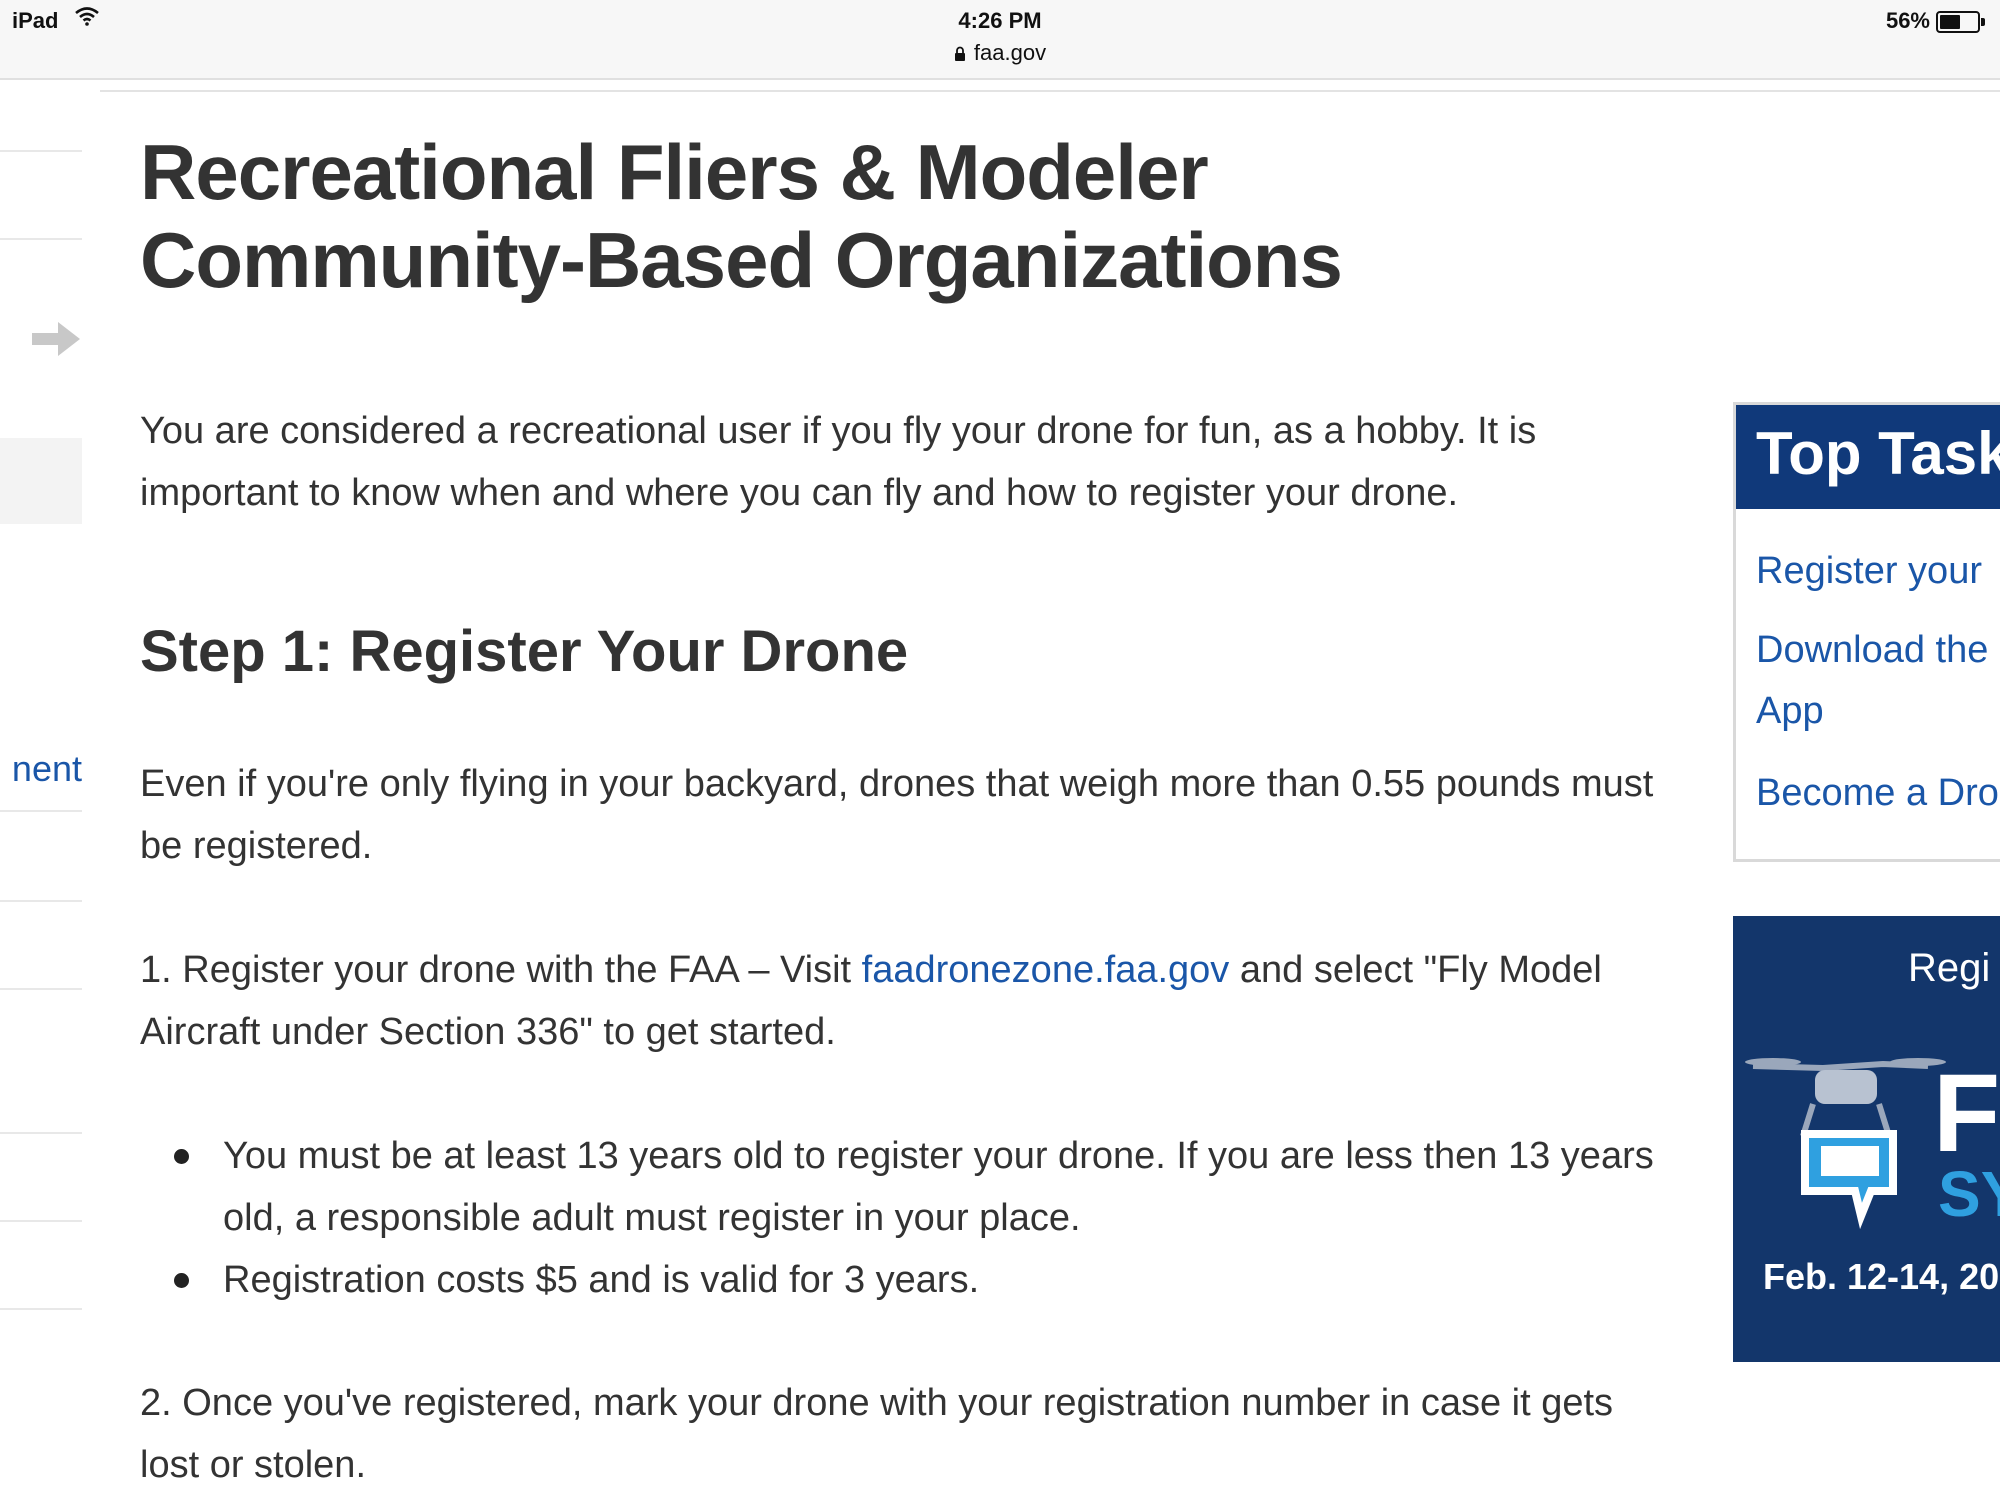 This screenshot has height=1500, width=2000. I want to click on page-title-line1: Recreational Fliers & Modeler, so click(674, 172).